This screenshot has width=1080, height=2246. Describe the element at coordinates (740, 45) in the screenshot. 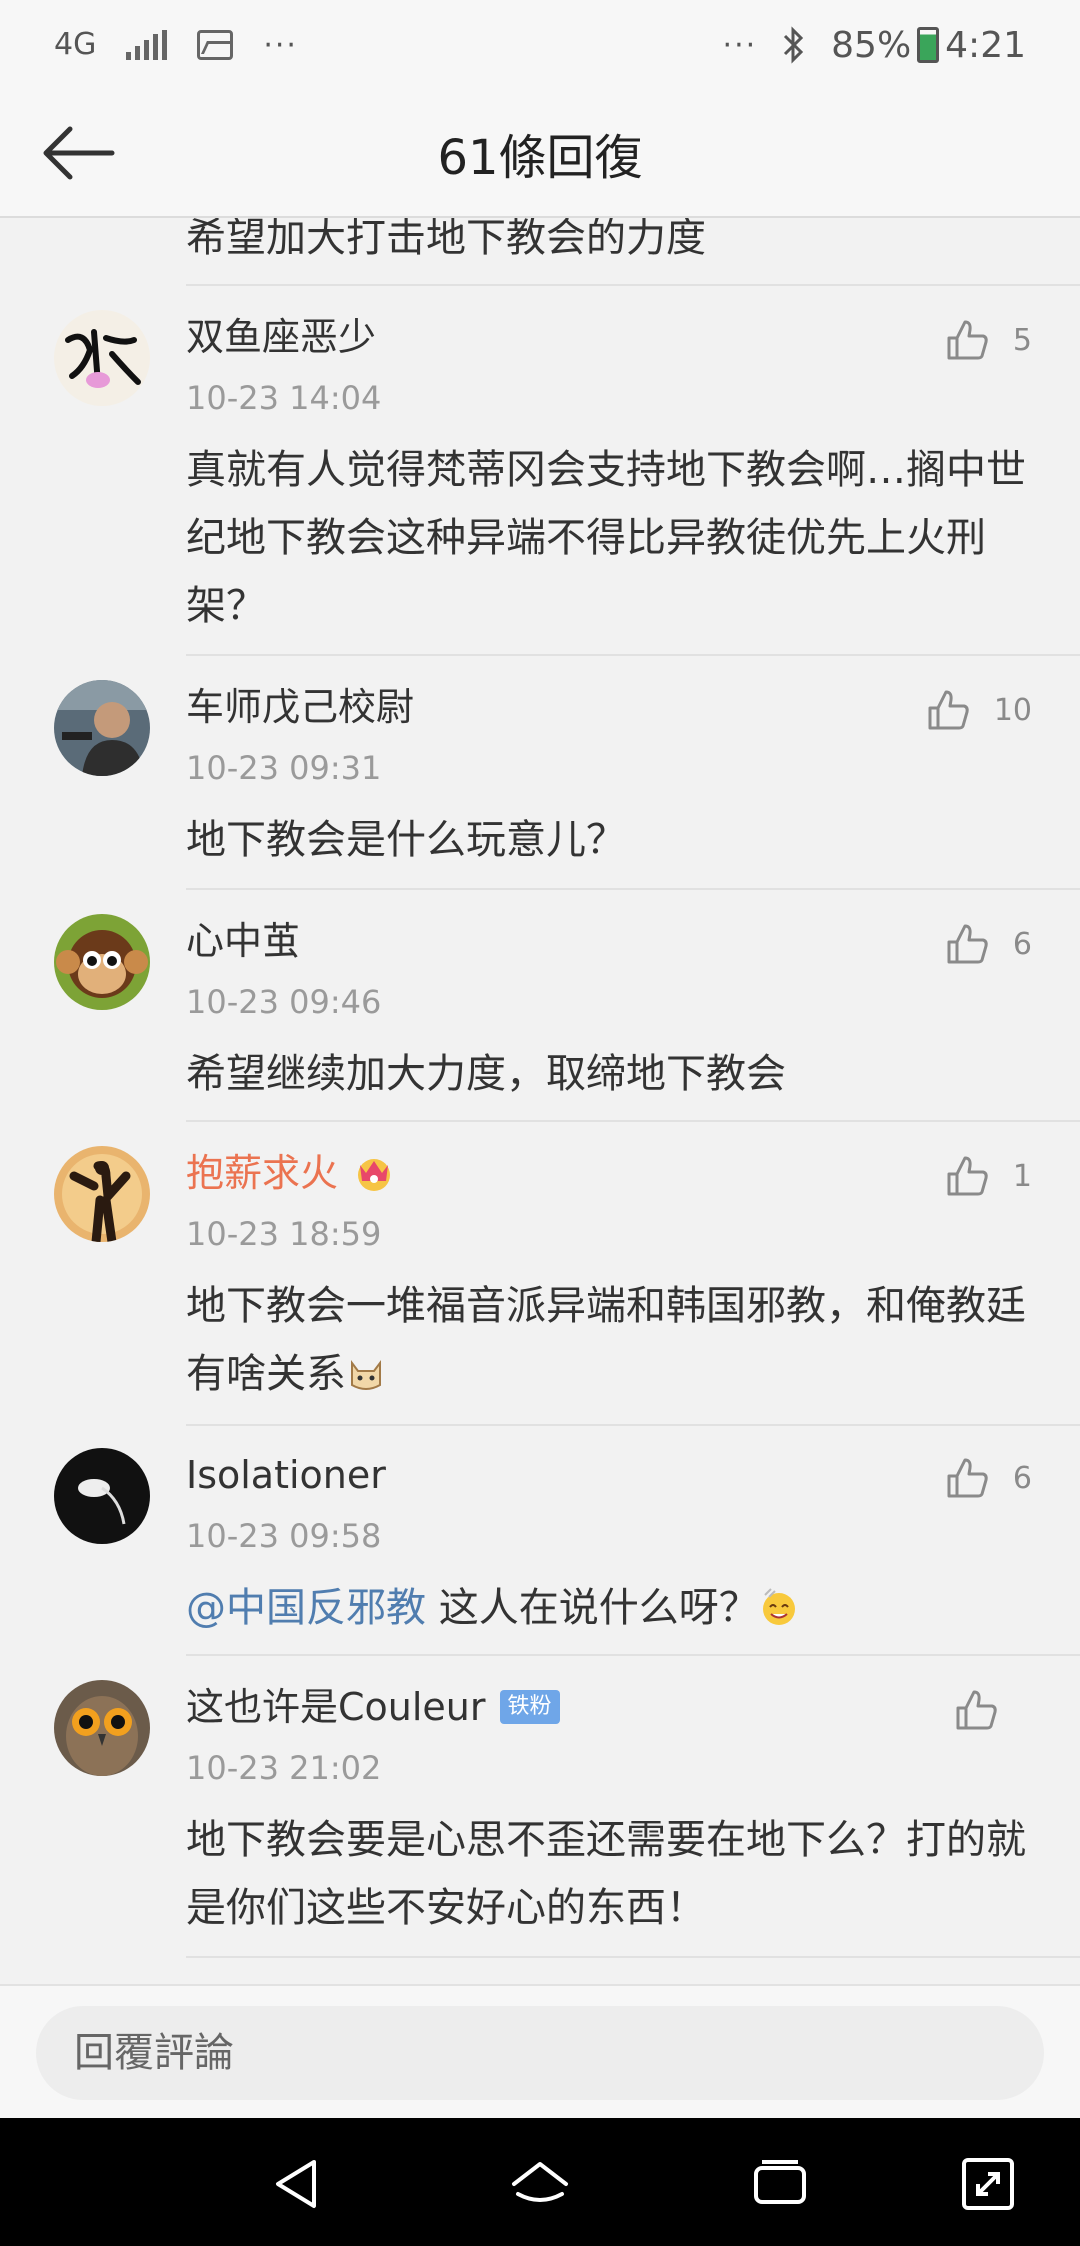

I see `status-more-icon: ···` at that location.